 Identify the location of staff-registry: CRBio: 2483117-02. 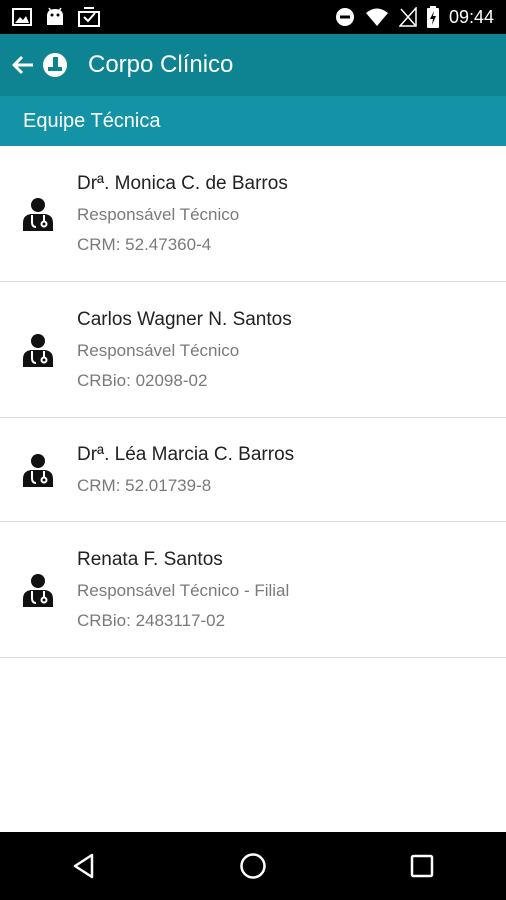
(151, 620).